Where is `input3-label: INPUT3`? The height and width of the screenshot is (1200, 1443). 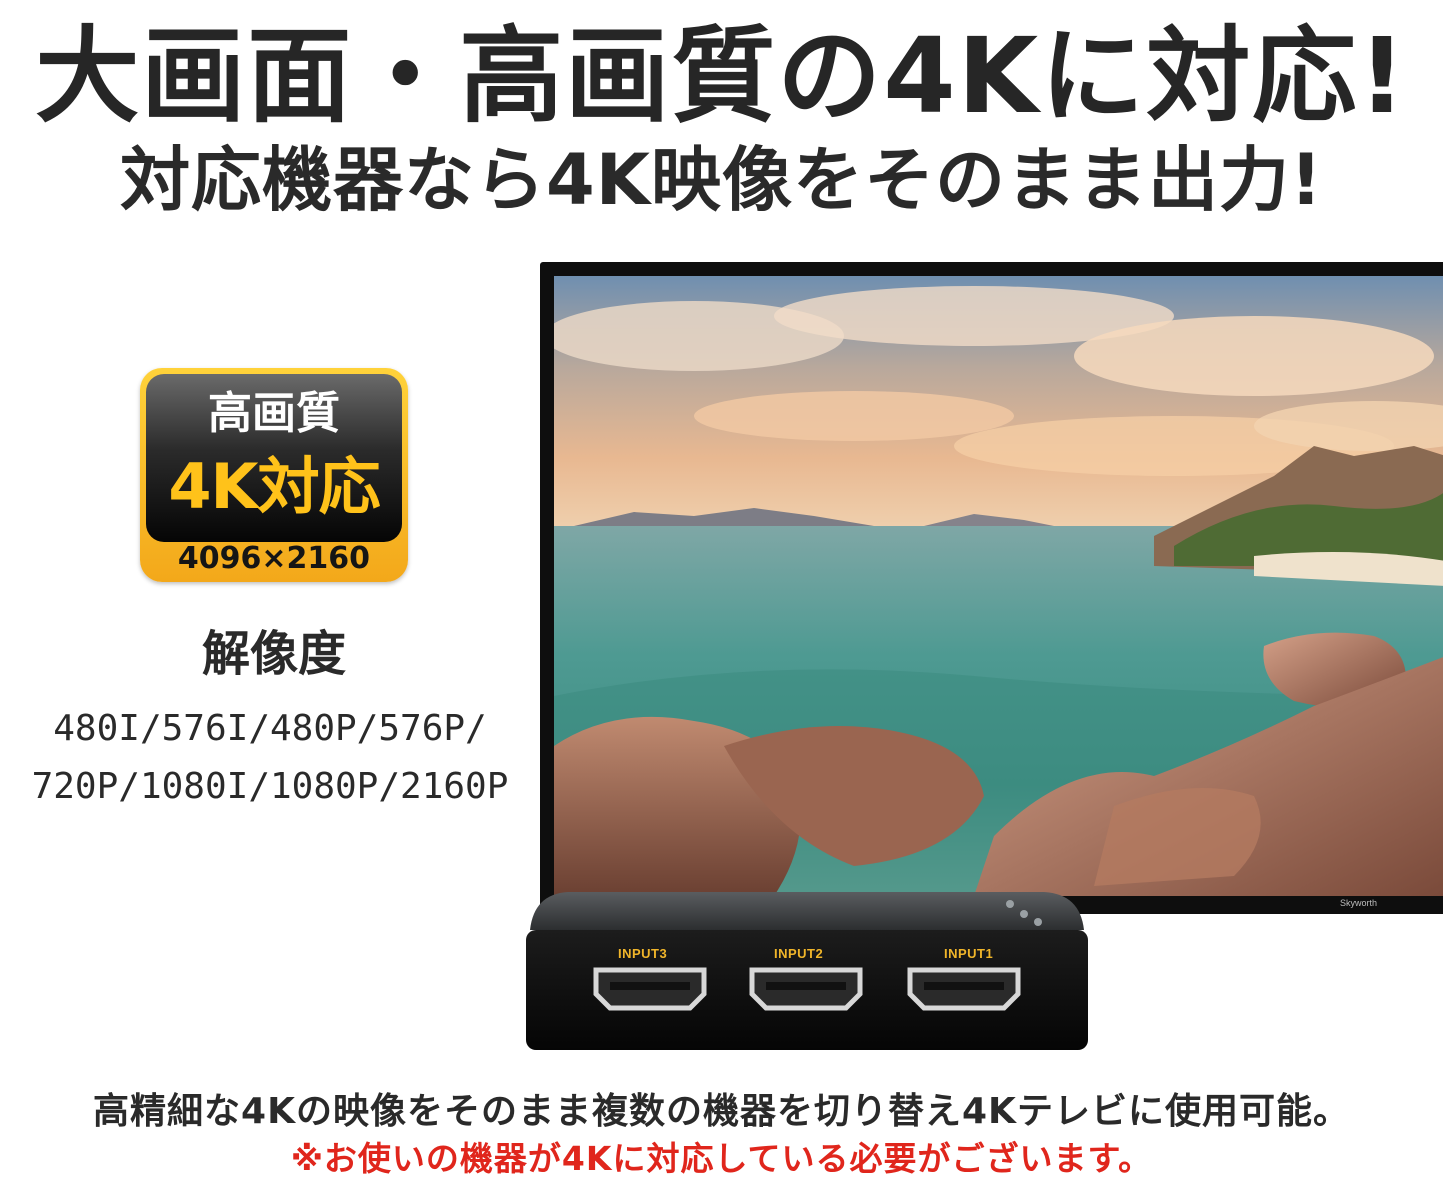
input3-label: INPUT3 is located at coordinates (643, 953).